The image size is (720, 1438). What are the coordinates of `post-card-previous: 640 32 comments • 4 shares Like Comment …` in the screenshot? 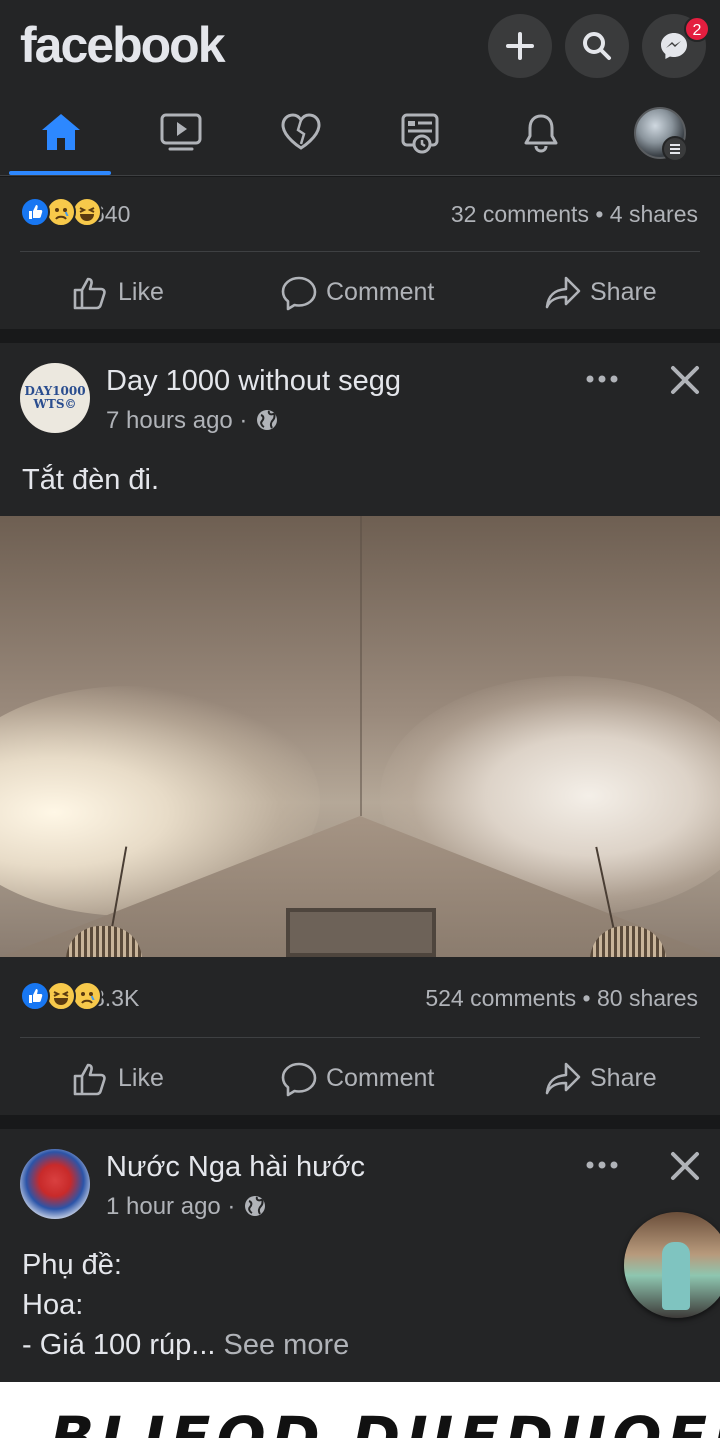 It's located at (360, 253).